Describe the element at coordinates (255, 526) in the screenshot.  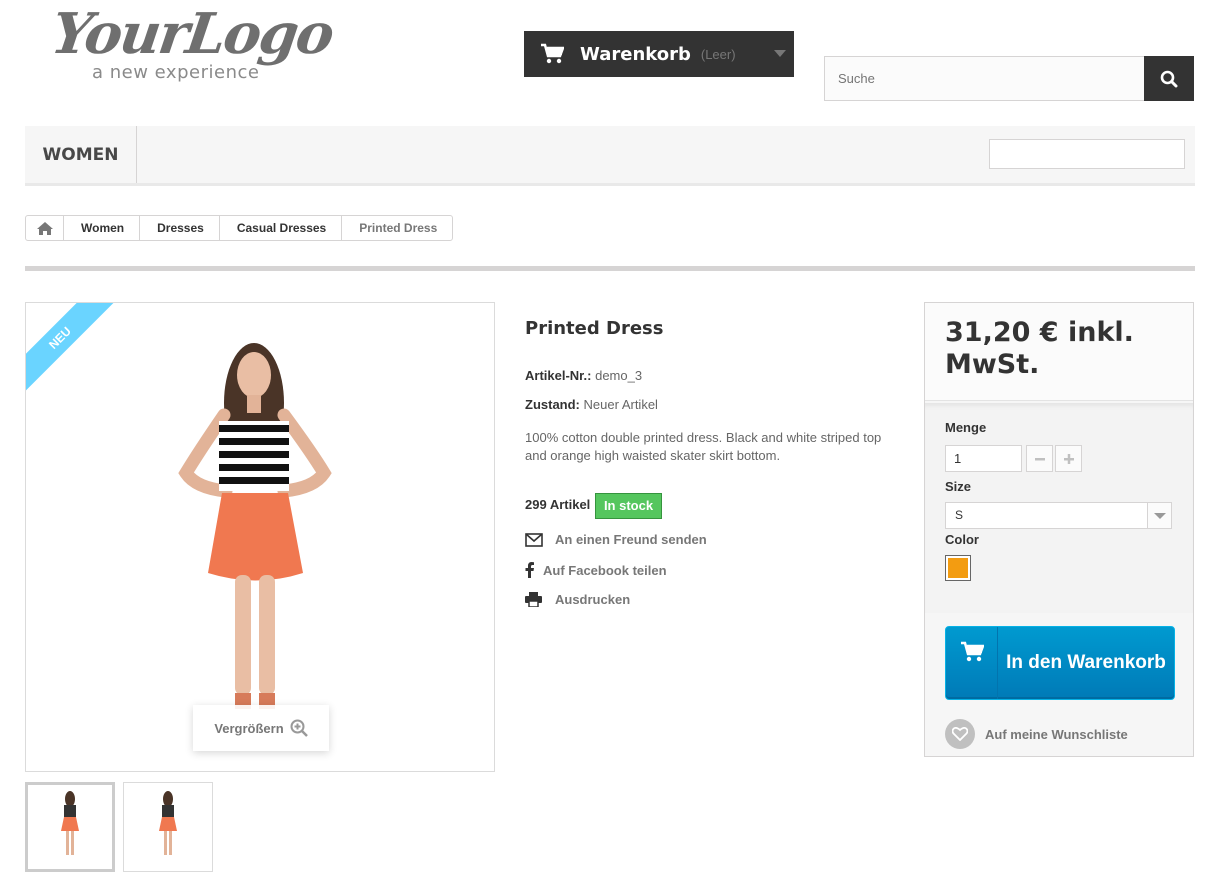
I see `product-photo` at that location.